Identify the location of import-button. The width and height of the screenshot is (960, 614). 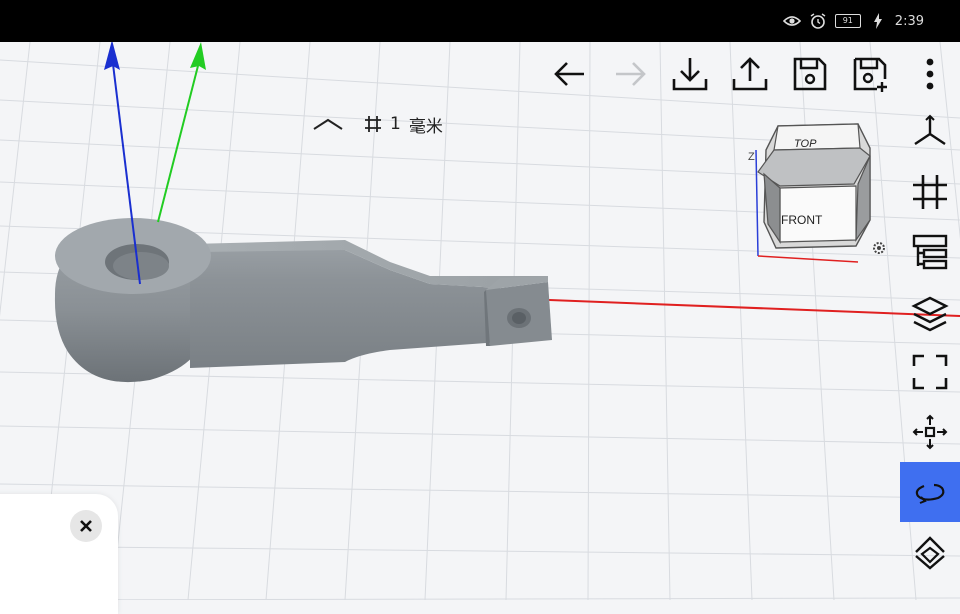
(690, 74).